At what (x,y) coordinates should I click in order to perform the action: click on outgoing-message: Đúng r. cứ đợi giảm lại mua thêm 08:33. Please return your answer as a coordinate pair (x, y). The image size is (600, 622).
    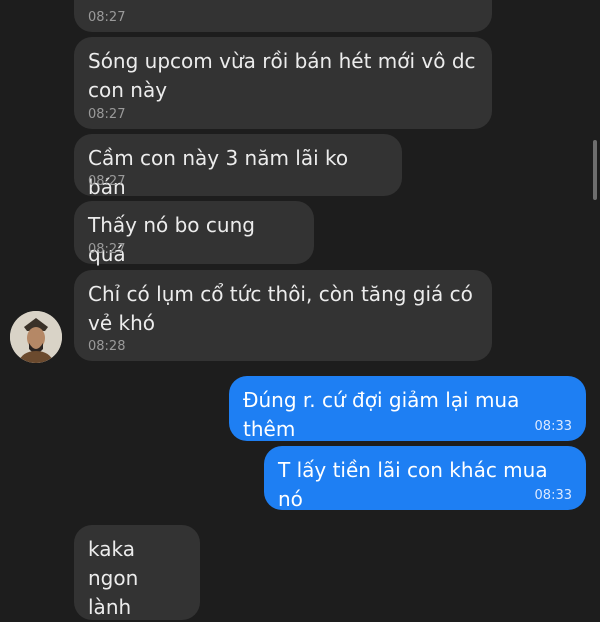
    Looking at the image, I should click on (407, 408).